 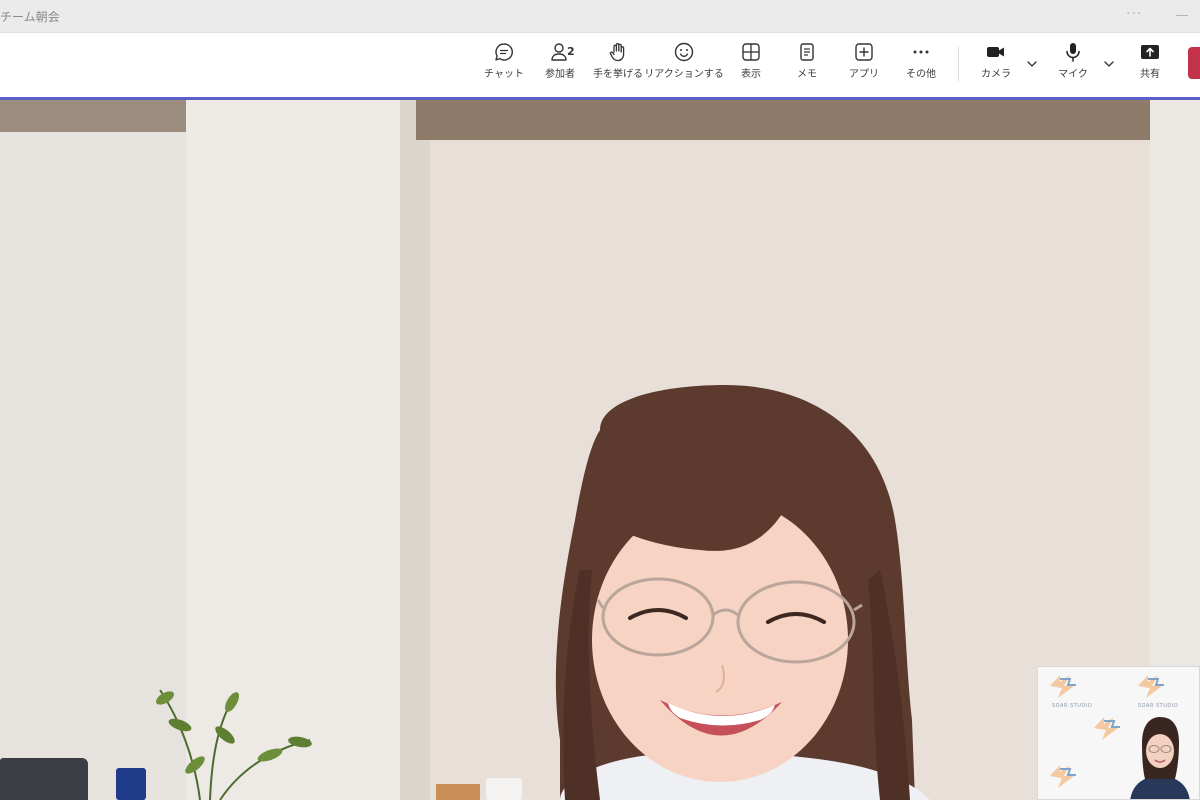 I want to click on minimize-icon, so click(x=1182, y=15).